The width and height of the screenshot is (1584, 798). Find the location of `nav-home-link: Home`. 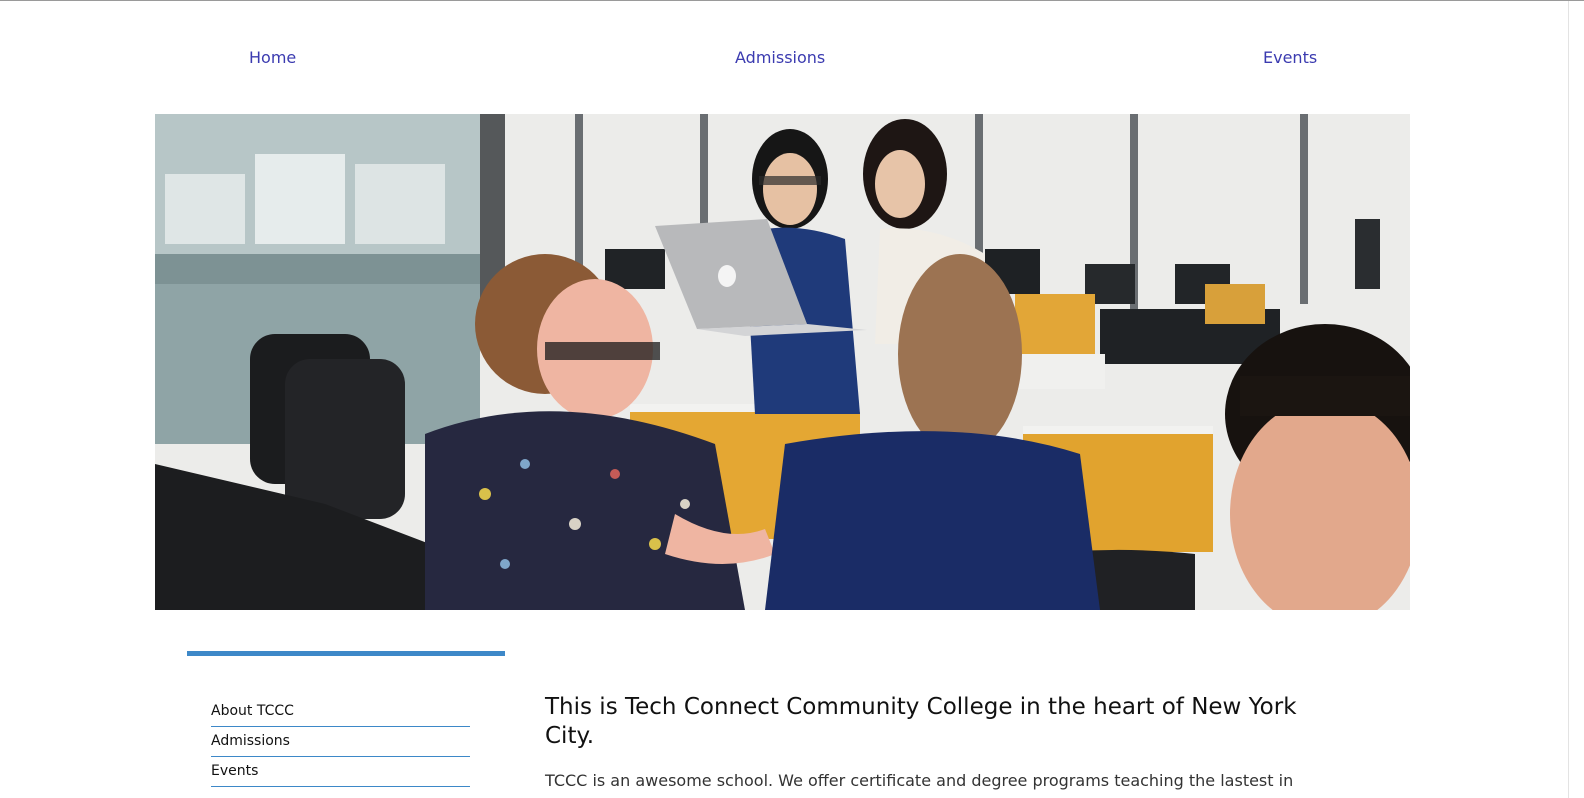

nav-home-link: Home is located at coordinates (272, 57).